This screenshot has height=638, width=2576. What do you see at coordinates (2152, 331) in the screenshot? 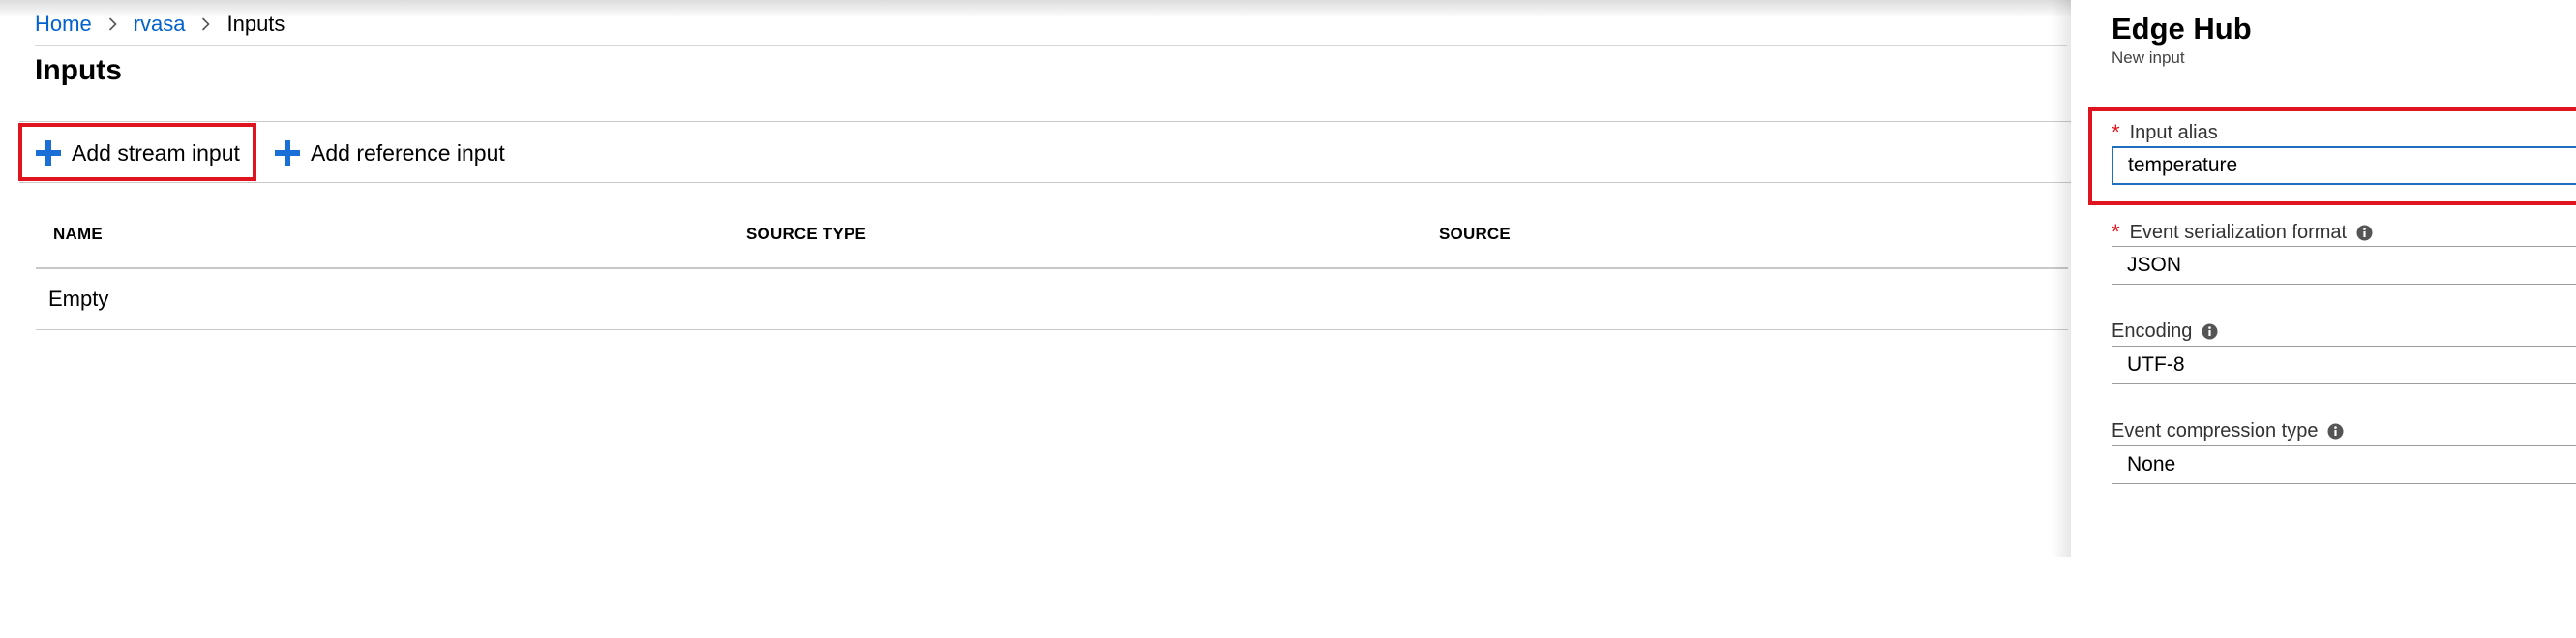
I see `encoding-label-text: Encoding` at bounding box center [2152, 331].